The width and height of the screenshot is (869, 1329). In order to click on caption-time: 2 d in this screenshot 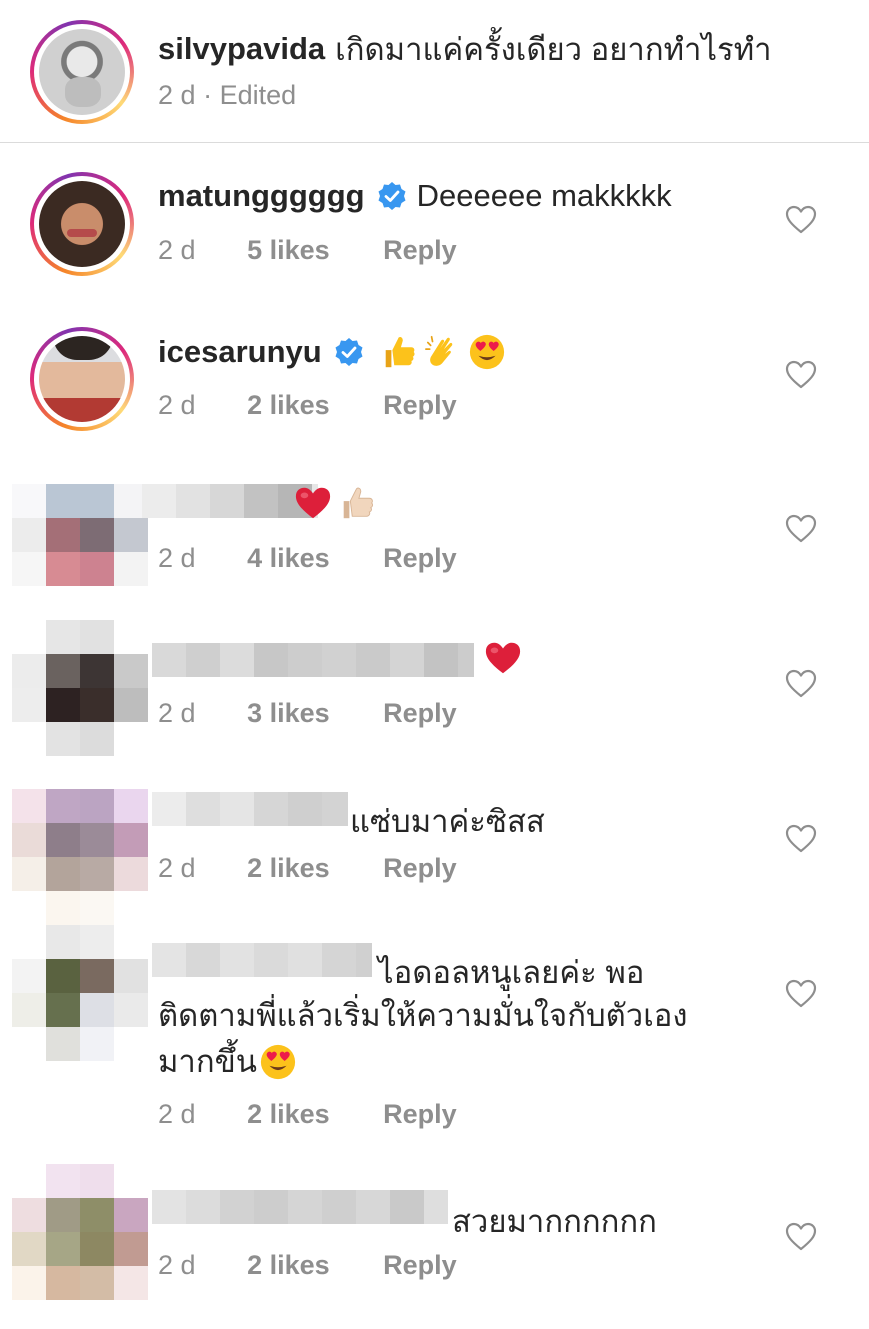, I will do `click(177, 95)`.